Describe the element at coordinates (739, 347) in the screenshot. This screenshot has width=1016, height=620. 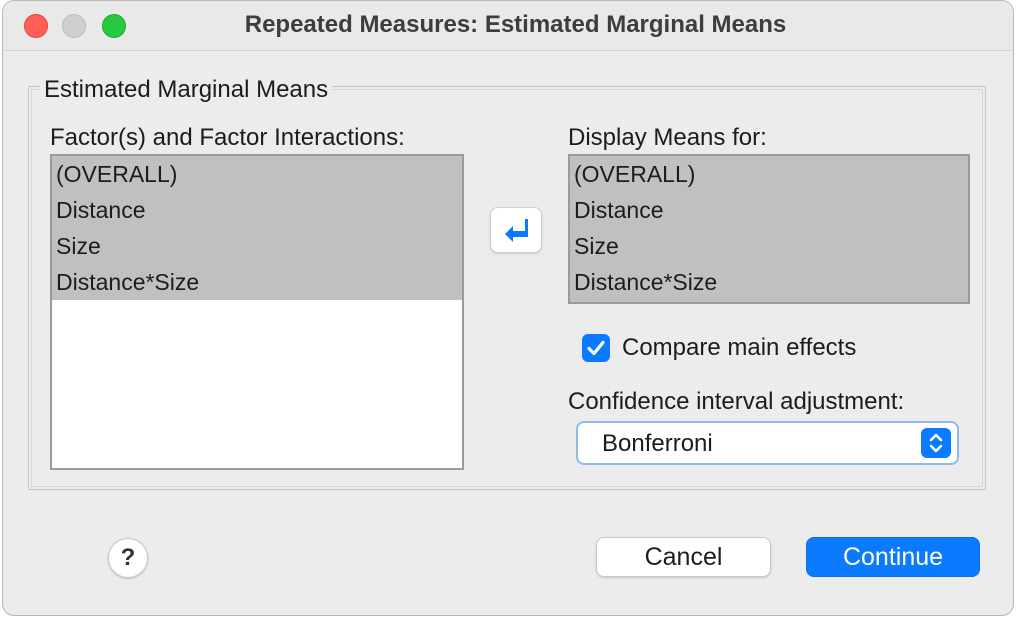
I see `compare-main-effects-label: Compare main effects` at that location.